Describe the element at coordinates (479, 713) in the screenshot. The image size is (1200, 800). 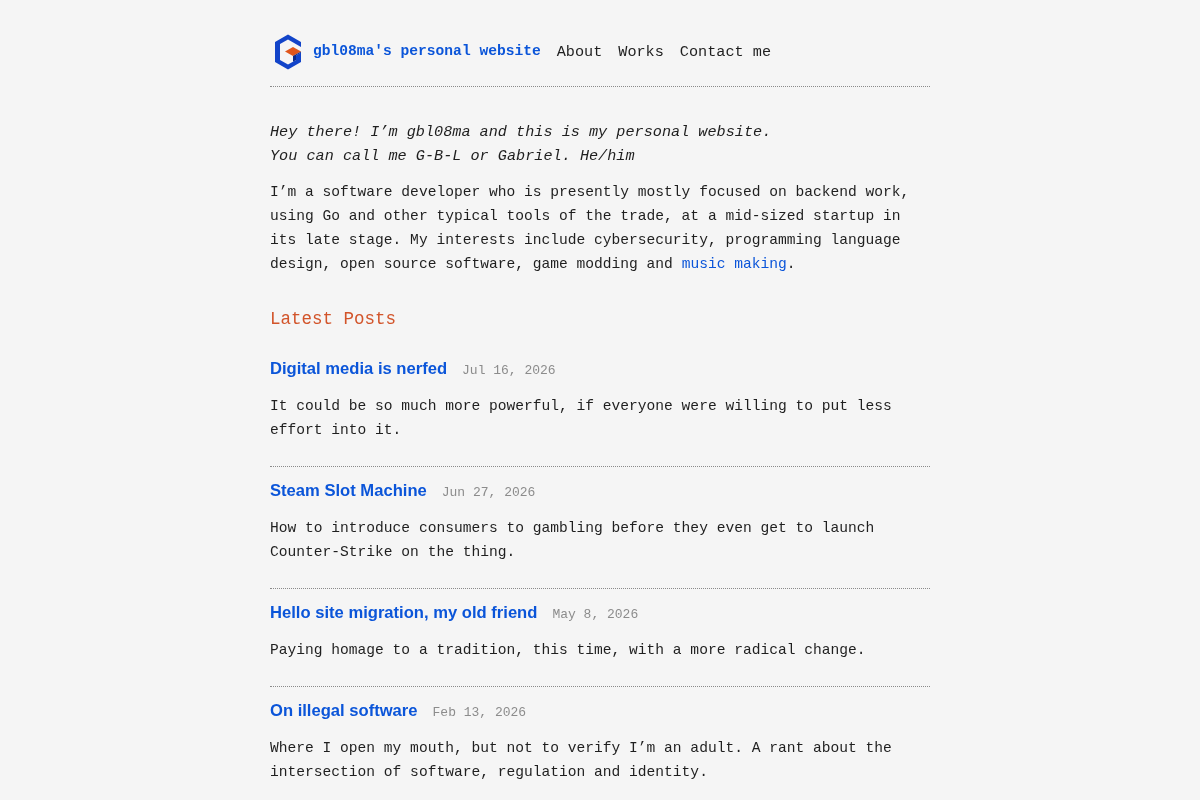
I see `post-date: Feb 13, 2026` at that location.